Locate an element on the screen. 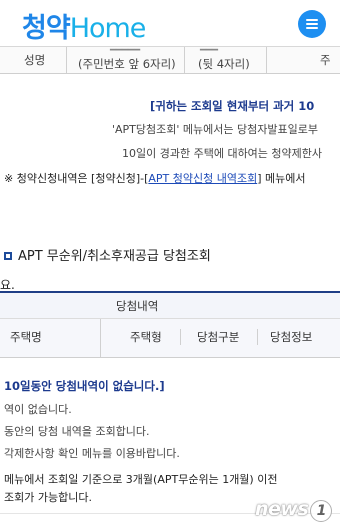 The height and width of the screenshot is (526, 340). logo-text-home: Home is located at coordinates (108, 28).